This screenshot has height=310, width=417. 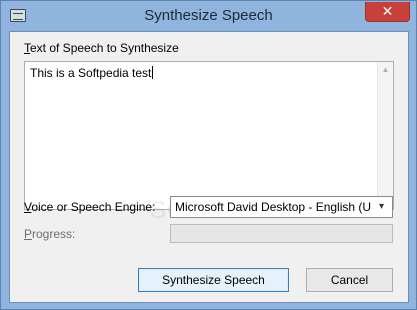 I want to click on chevron-down-icon: ▾, so click(x=381, y=207).